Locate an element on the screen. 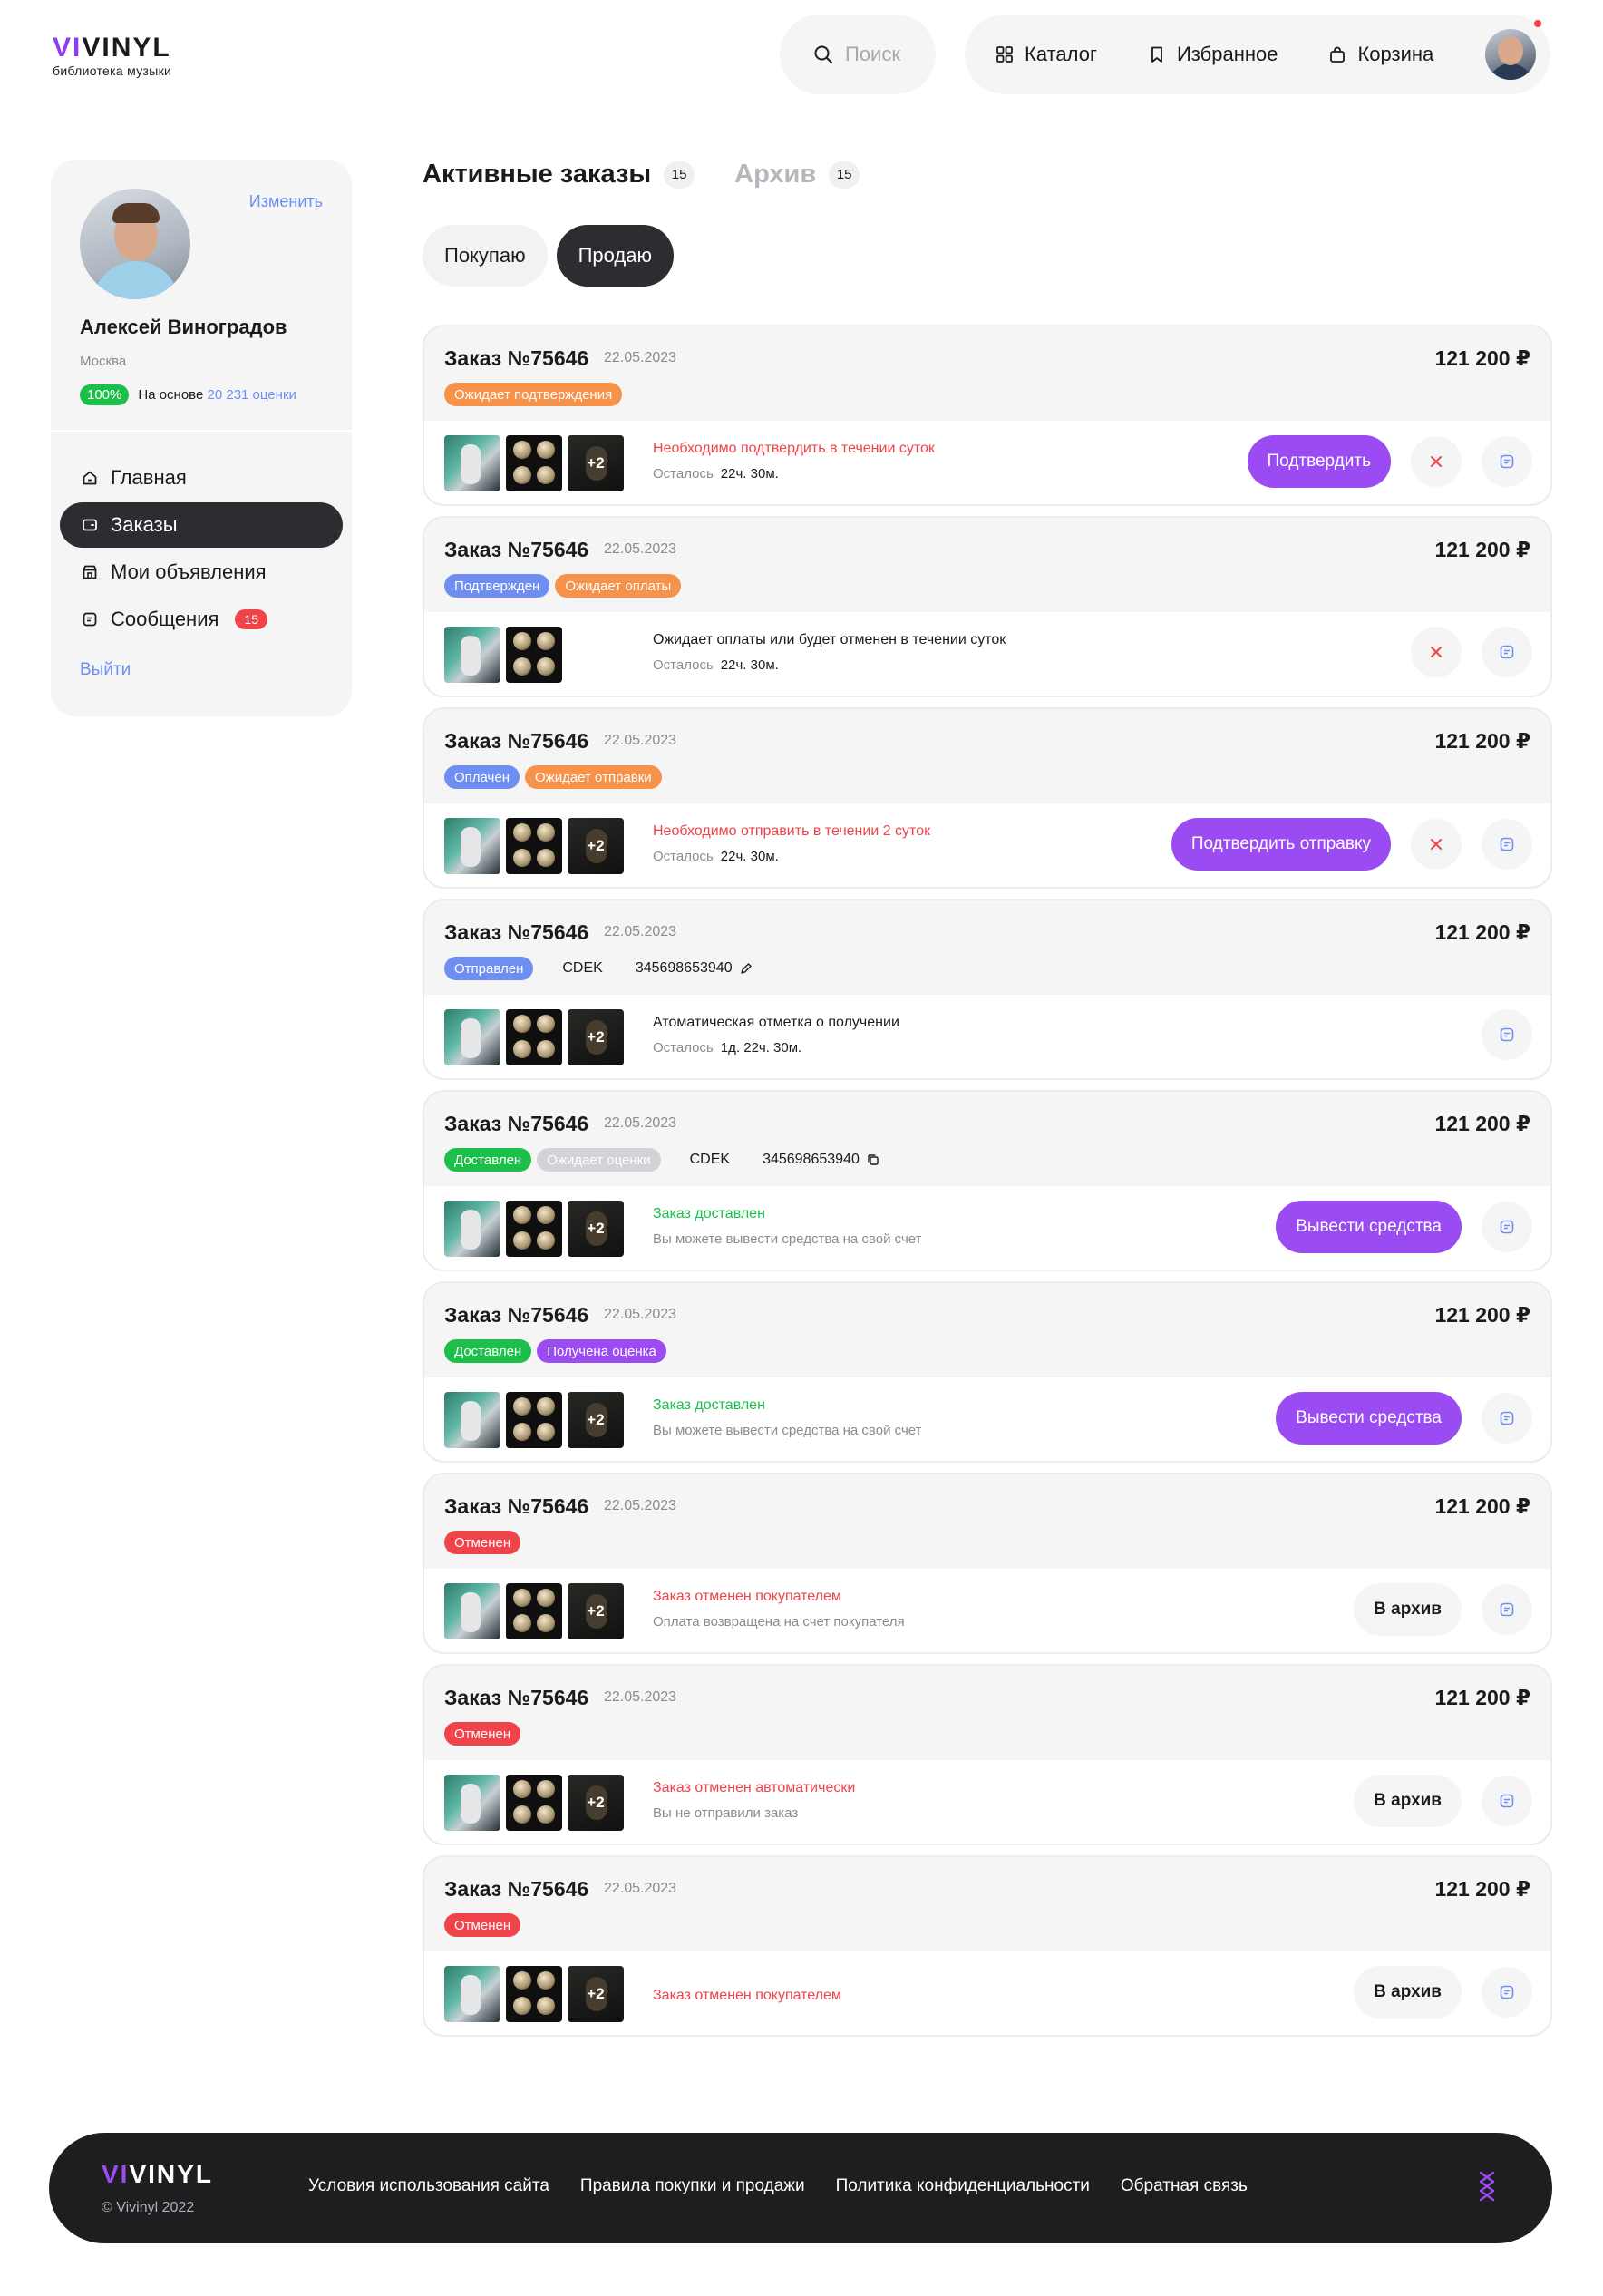 This screenshot has width=1603, height=2296. segment-selling: Продаю is located at coordinates (615, 256).